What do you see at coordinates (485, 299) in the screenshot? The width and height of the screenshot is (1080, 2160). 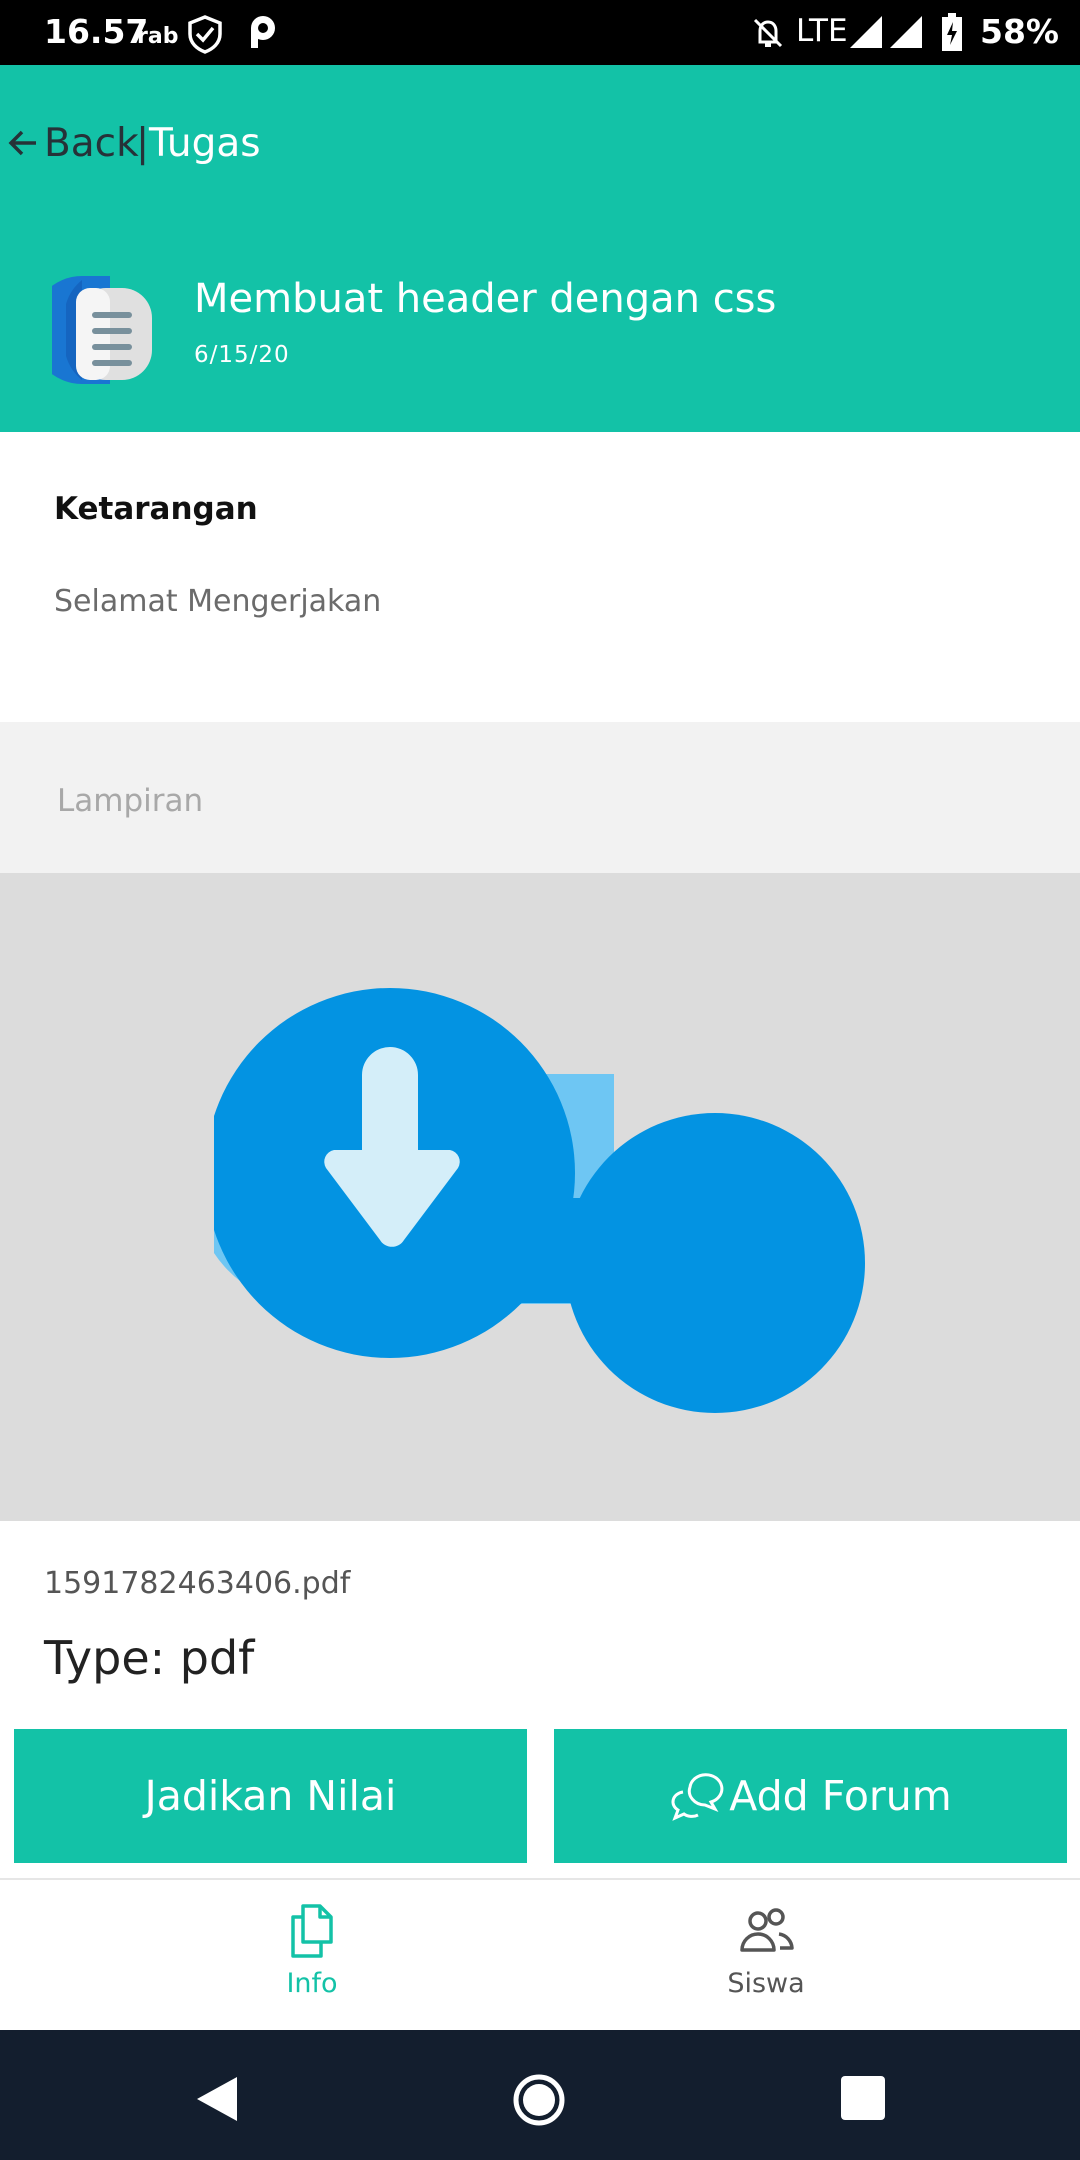 I see `task-title: Membuat header dengan css` at bounding box center [485, 299].